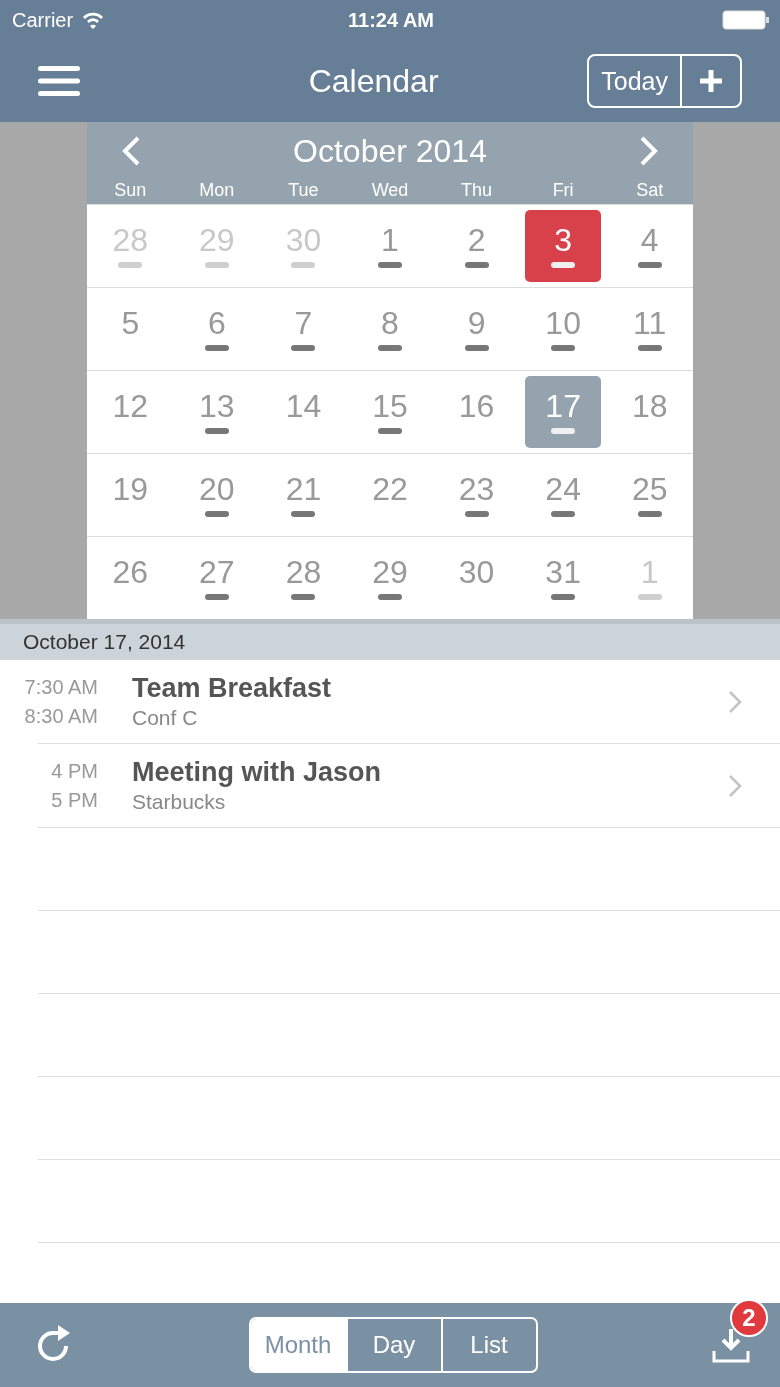  Describe the element at coordinates (217, 190) in the screenshot. I see `weekday-label: Mon` at that location.